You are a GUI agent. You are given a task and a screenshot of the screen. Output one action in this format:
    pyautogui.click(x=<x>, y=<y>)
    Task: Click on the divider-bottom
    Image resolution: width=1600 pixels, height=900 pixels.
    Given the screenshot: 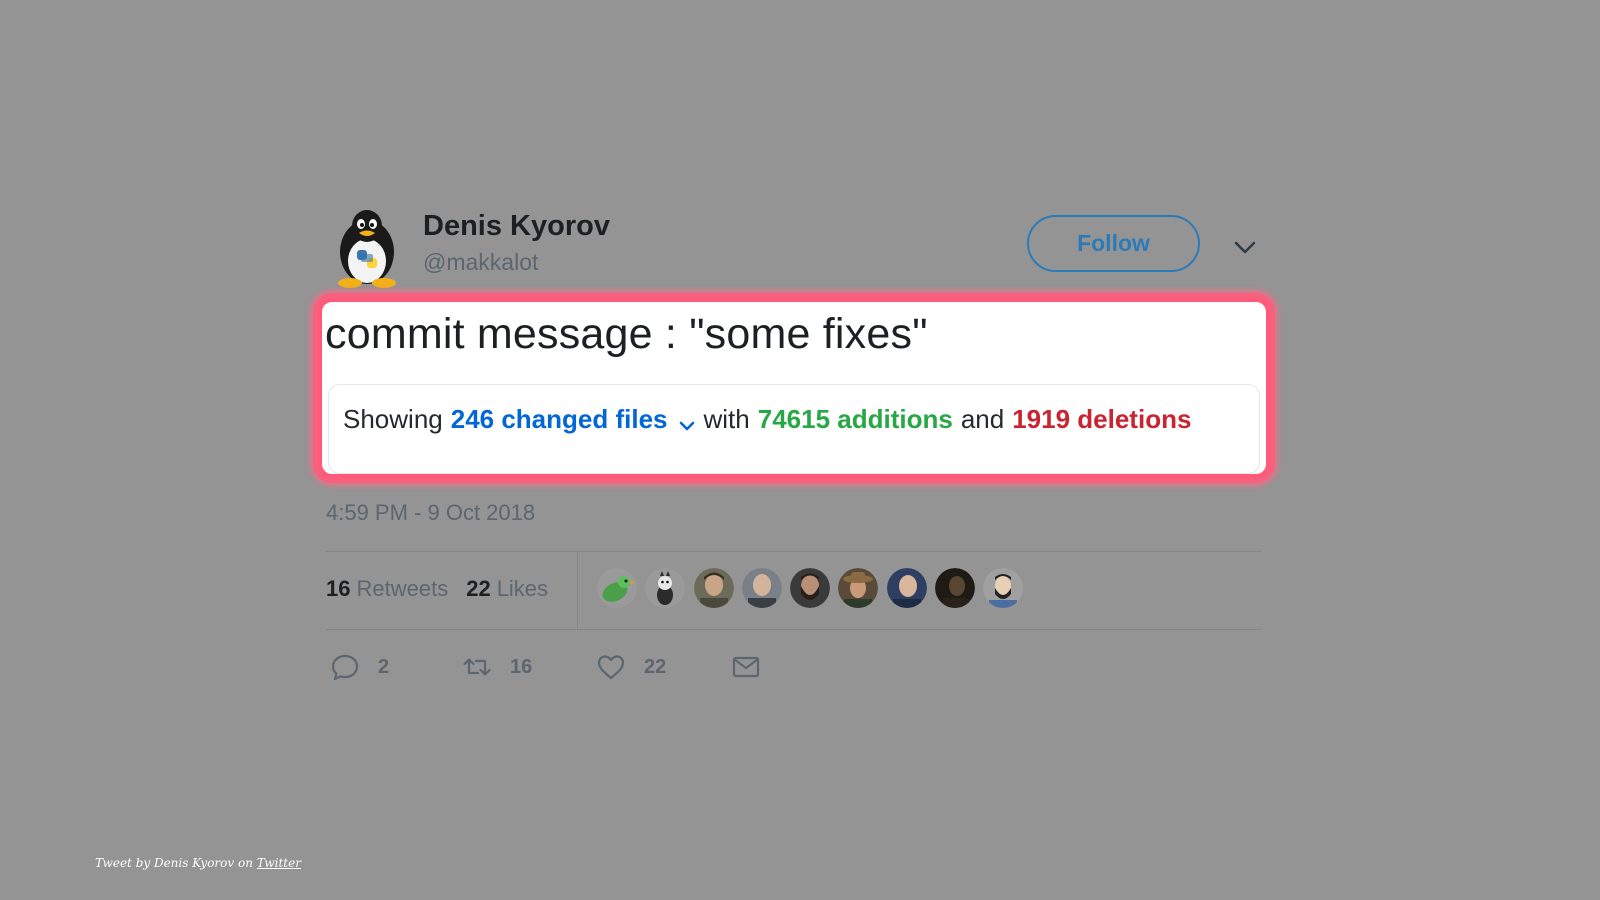 What is the action you would take?
    pyautogui.click(x=793, y=629)
    